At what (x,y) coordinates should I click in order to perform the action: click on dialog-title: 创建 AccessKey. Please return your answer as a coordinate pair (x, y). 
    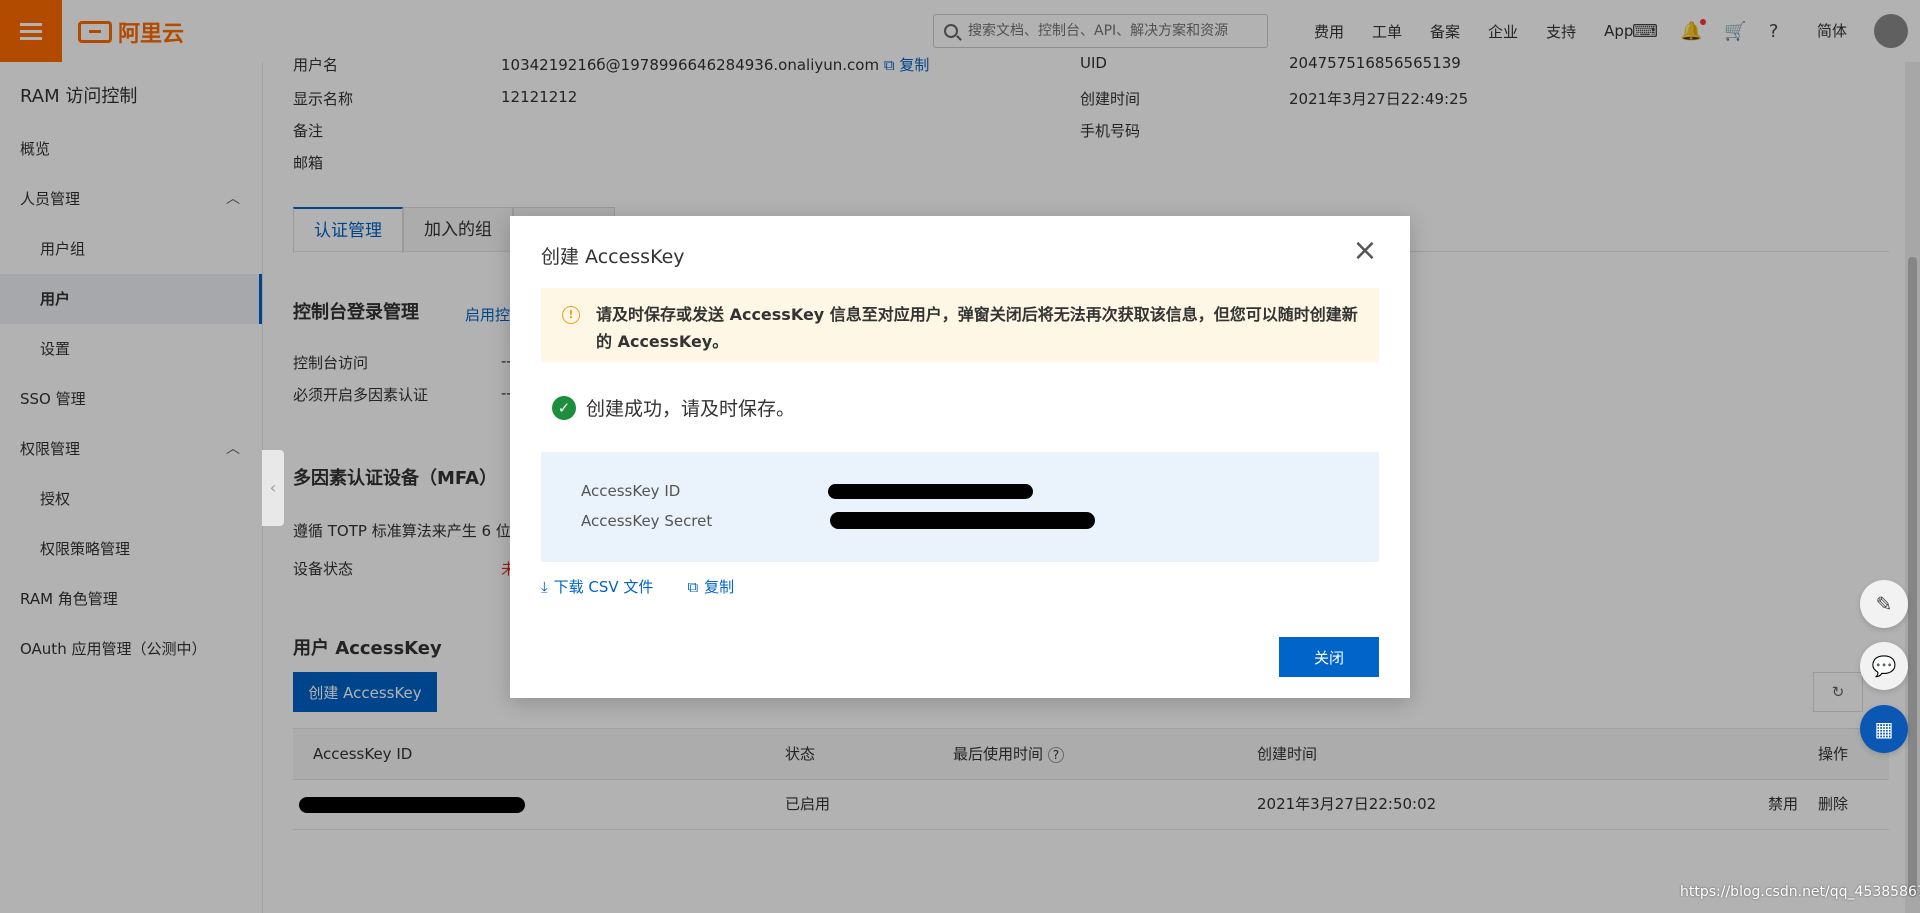
    Looking at the image, I should click on (613, 257).